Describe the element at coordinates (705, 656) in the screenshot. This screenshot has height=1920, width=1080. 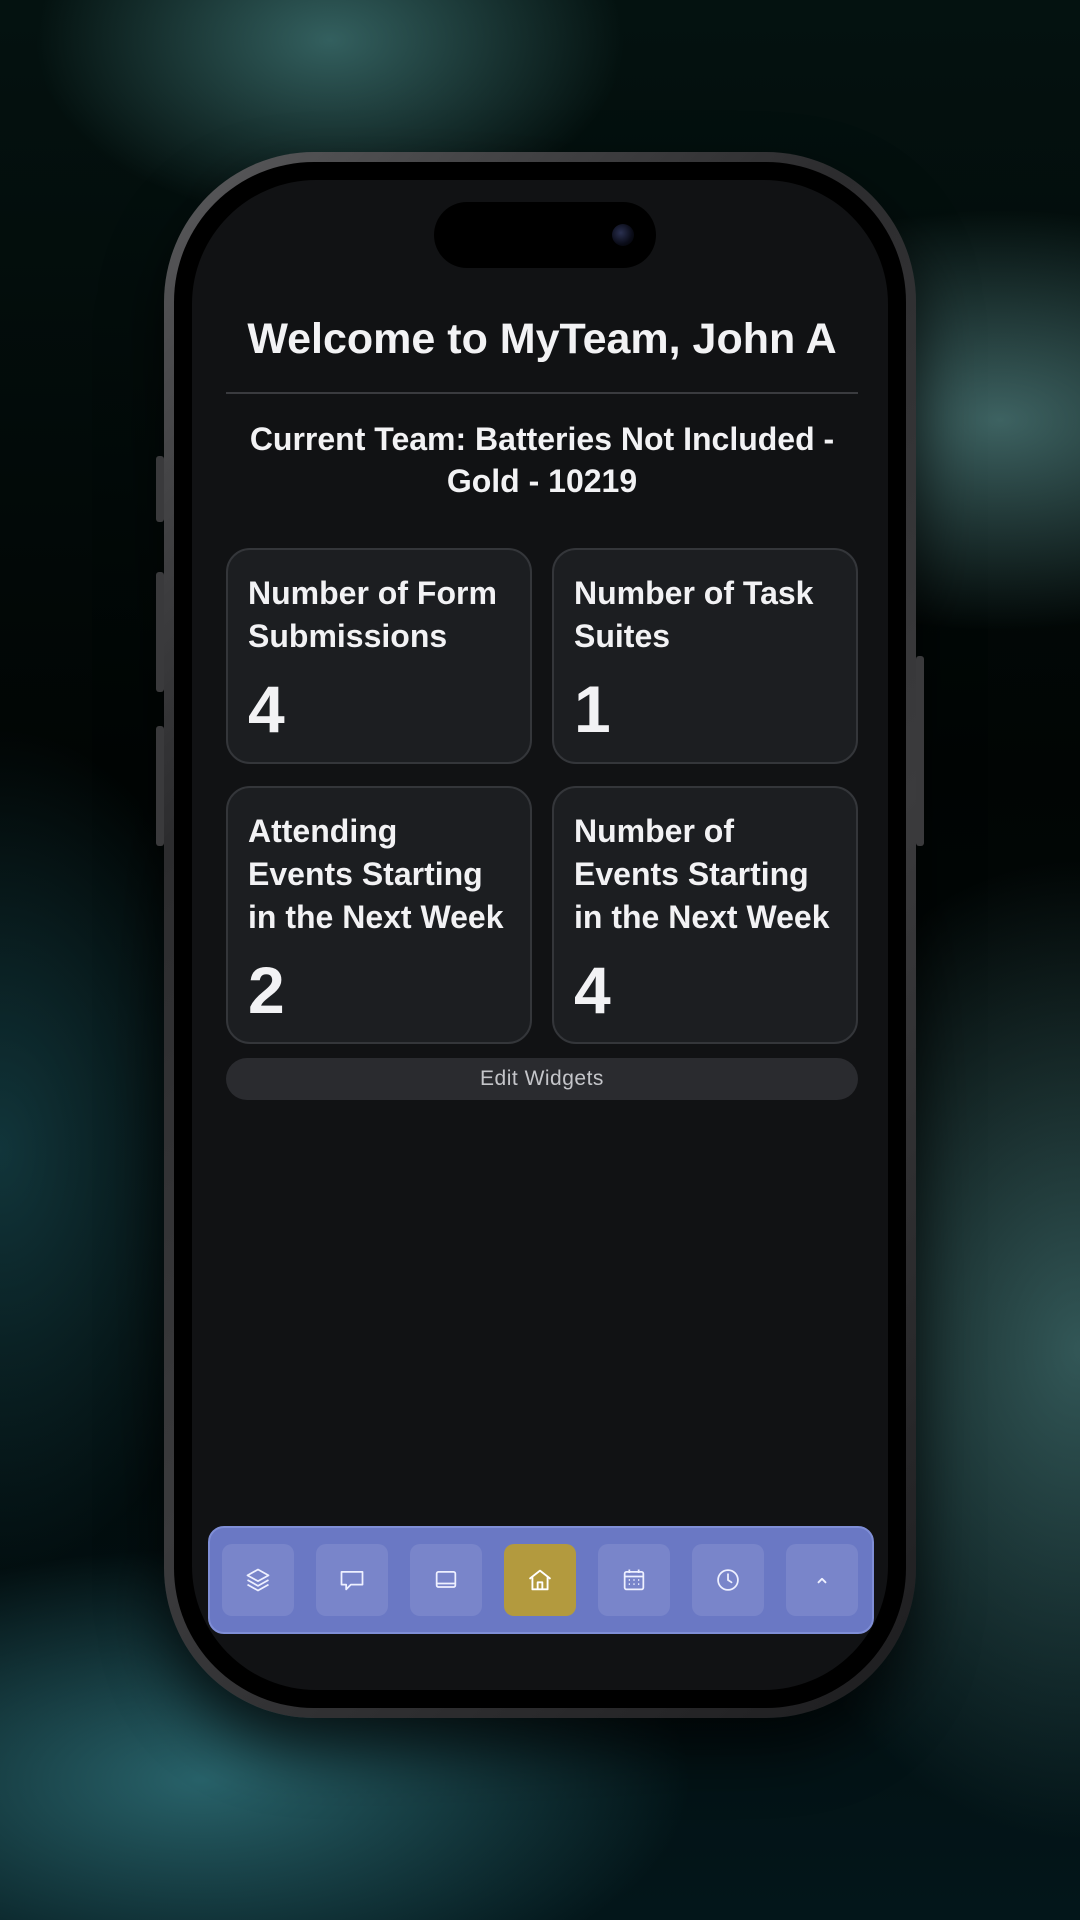
I see `widget-task-suites: Number of Task Suites 1` at that location.